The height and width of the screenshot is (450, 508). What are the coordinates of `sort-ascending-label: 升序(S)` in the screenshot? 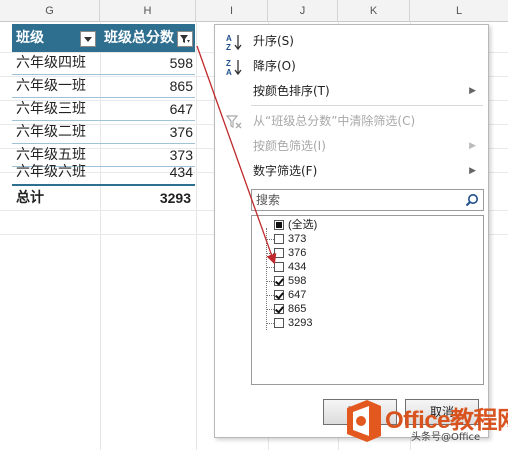 It's located at (273, 41).